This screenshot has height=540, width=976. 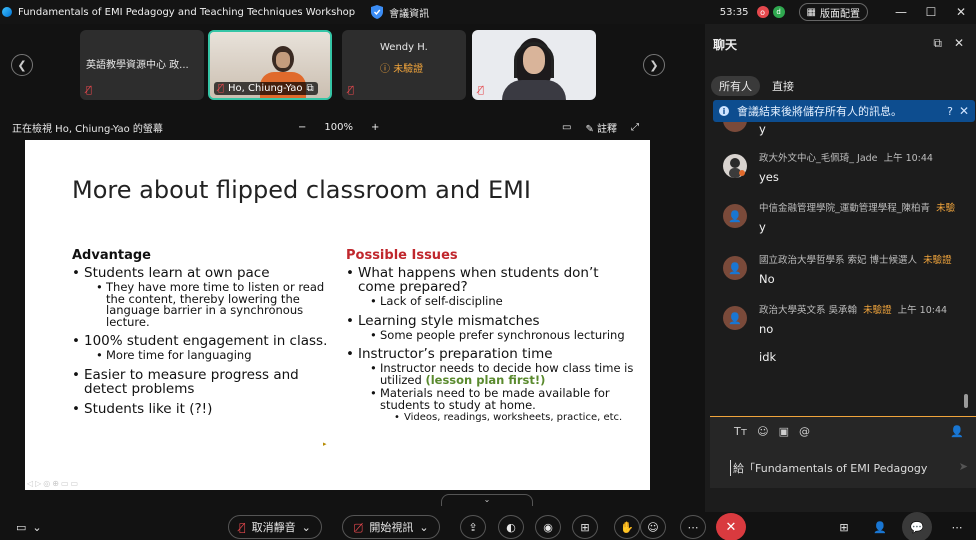 What do you see at coordinates (654, 65) in the screenshot?
I see `strip-next-icon: ❯` at bounding box center [654, 65].